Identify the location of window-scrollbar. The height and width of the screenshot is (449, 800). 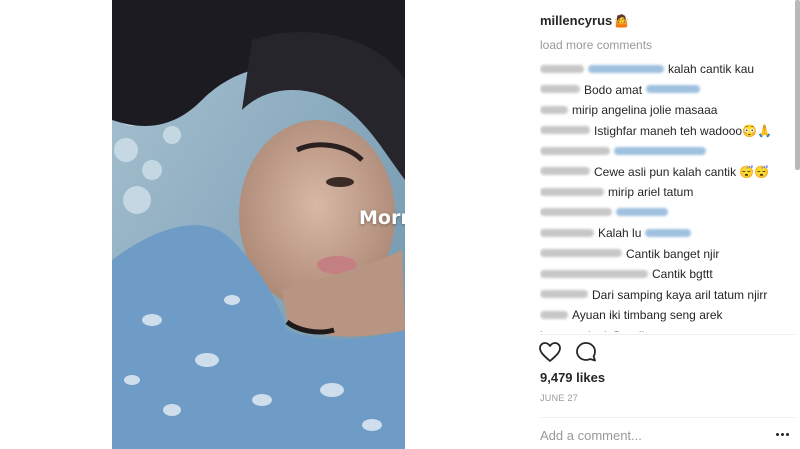
(797, 85).